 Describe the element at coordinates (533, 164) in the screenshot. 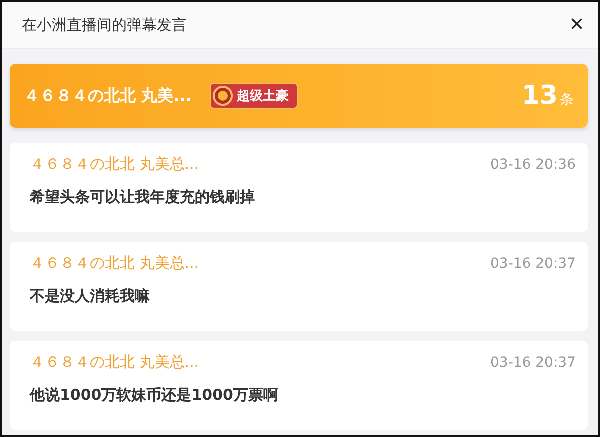

I see `message-time: 03-16 20:36` at that location.